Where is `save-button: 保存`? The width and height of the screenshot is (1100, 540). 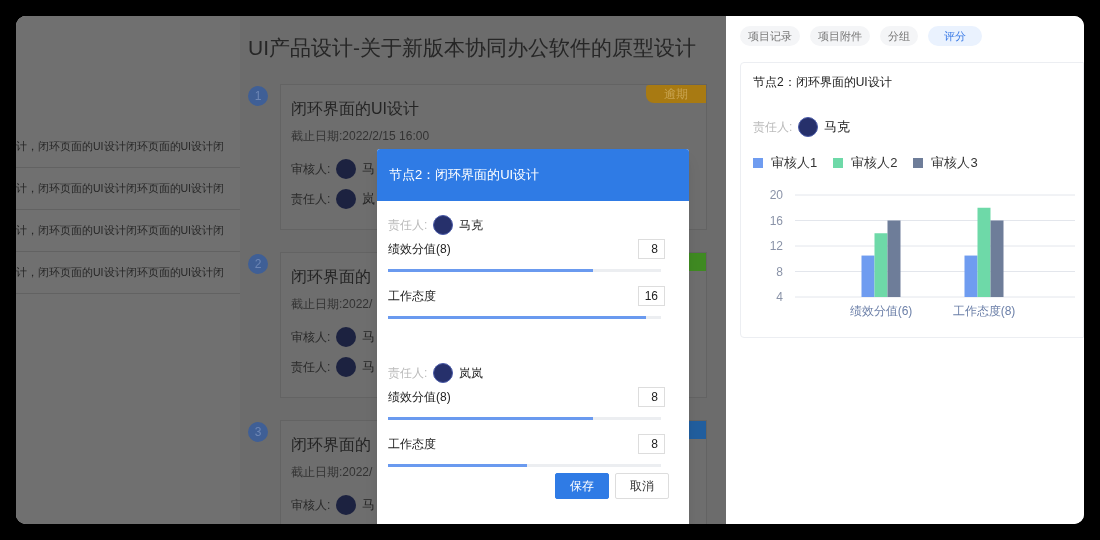
save-button: 保存 is located at coordinates (582, 486).